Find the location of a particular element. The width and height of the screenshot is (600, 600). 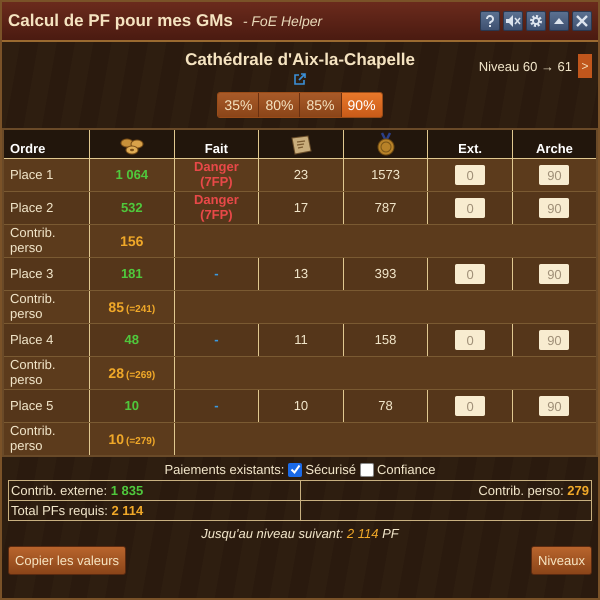

coins-icon is located at coordinates (132, 146).